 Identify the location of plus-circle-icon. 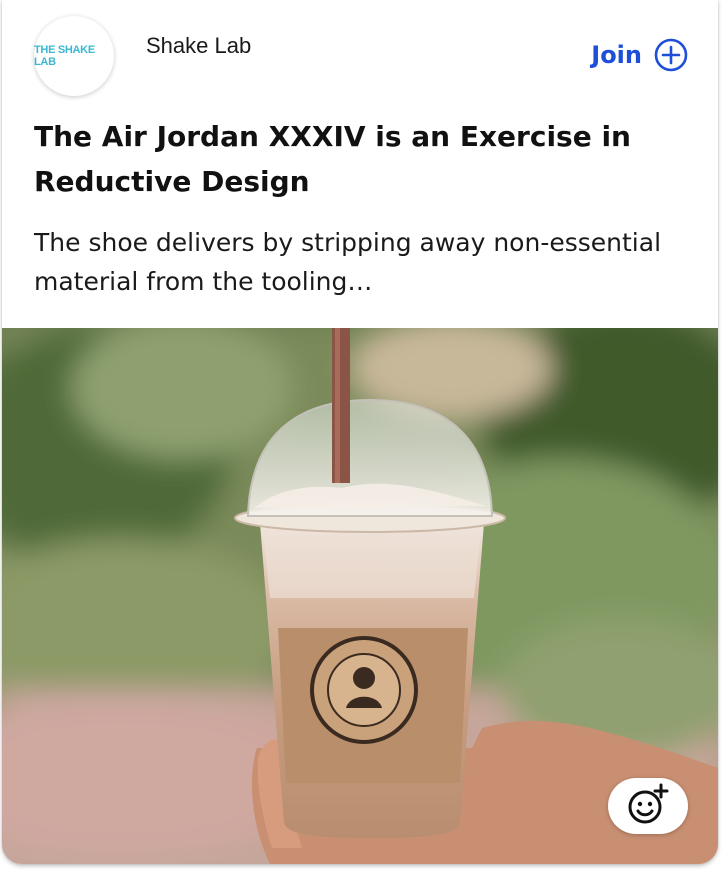
(671, 55).